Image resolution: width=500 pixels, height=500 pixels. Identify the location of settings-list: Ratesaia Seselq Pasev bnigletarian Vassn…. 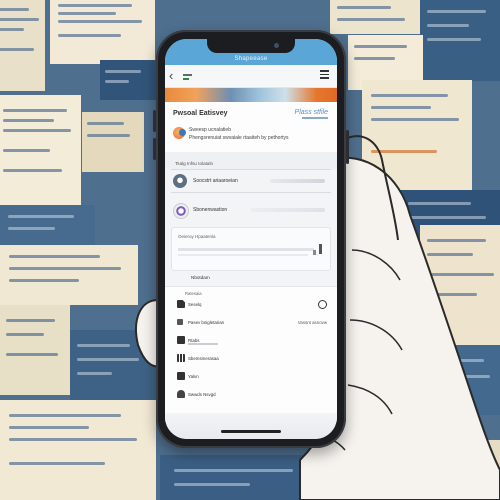
(251, 353).